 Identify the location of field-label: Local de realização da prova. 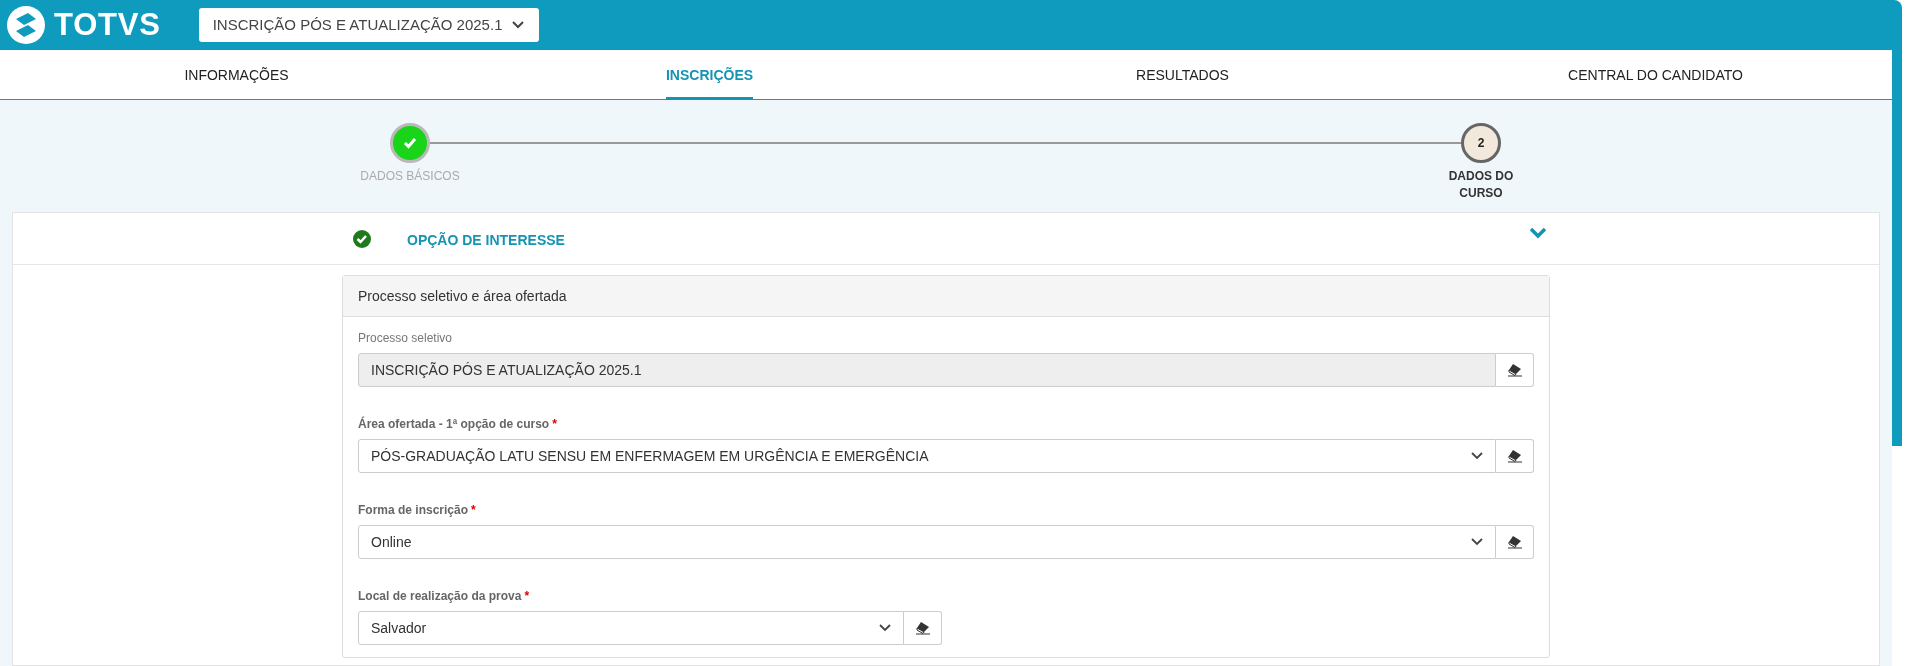
(440, 596).